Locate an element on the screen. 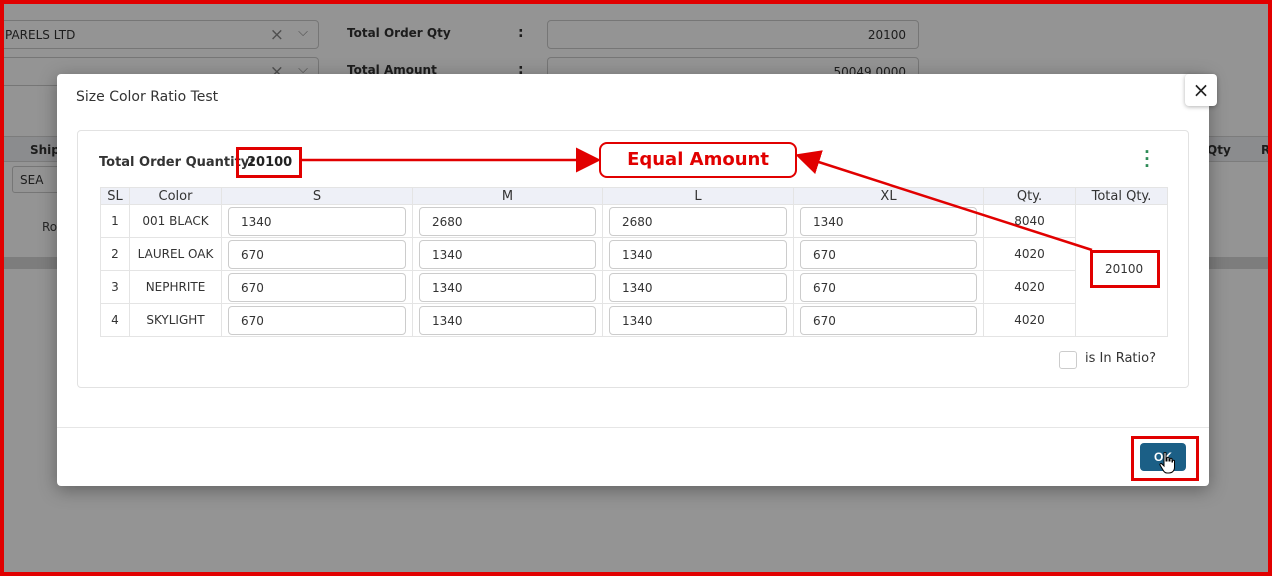  color-cell: LAUREL OAK is located at coordinates (175, 254).